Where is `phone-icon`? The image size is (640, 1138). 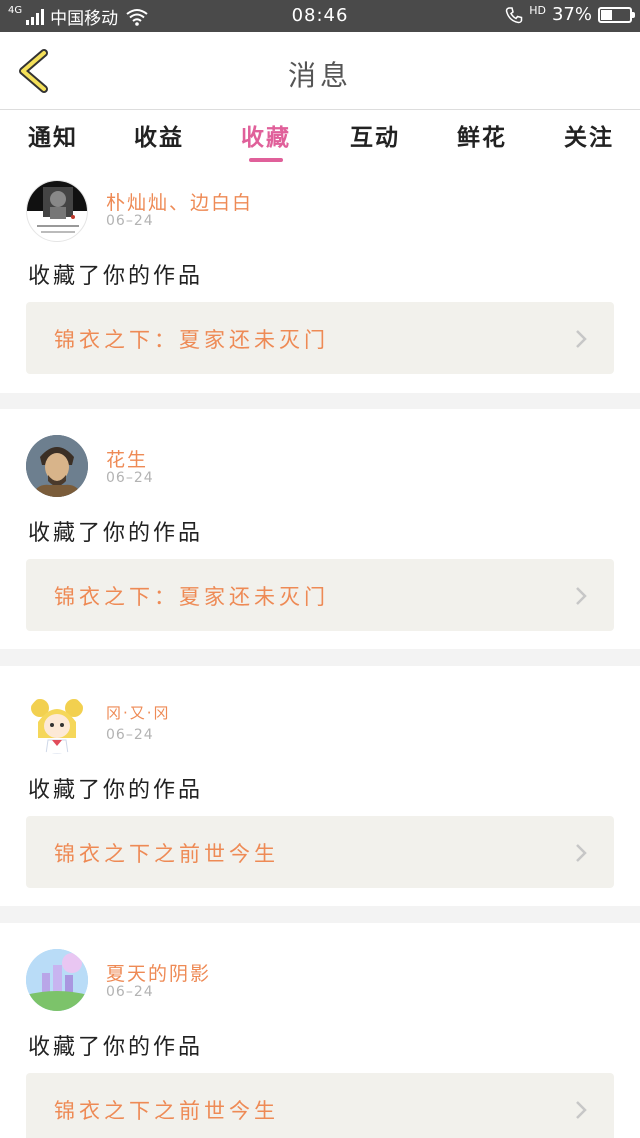 phone-icon is located at coordinates (514, 14).